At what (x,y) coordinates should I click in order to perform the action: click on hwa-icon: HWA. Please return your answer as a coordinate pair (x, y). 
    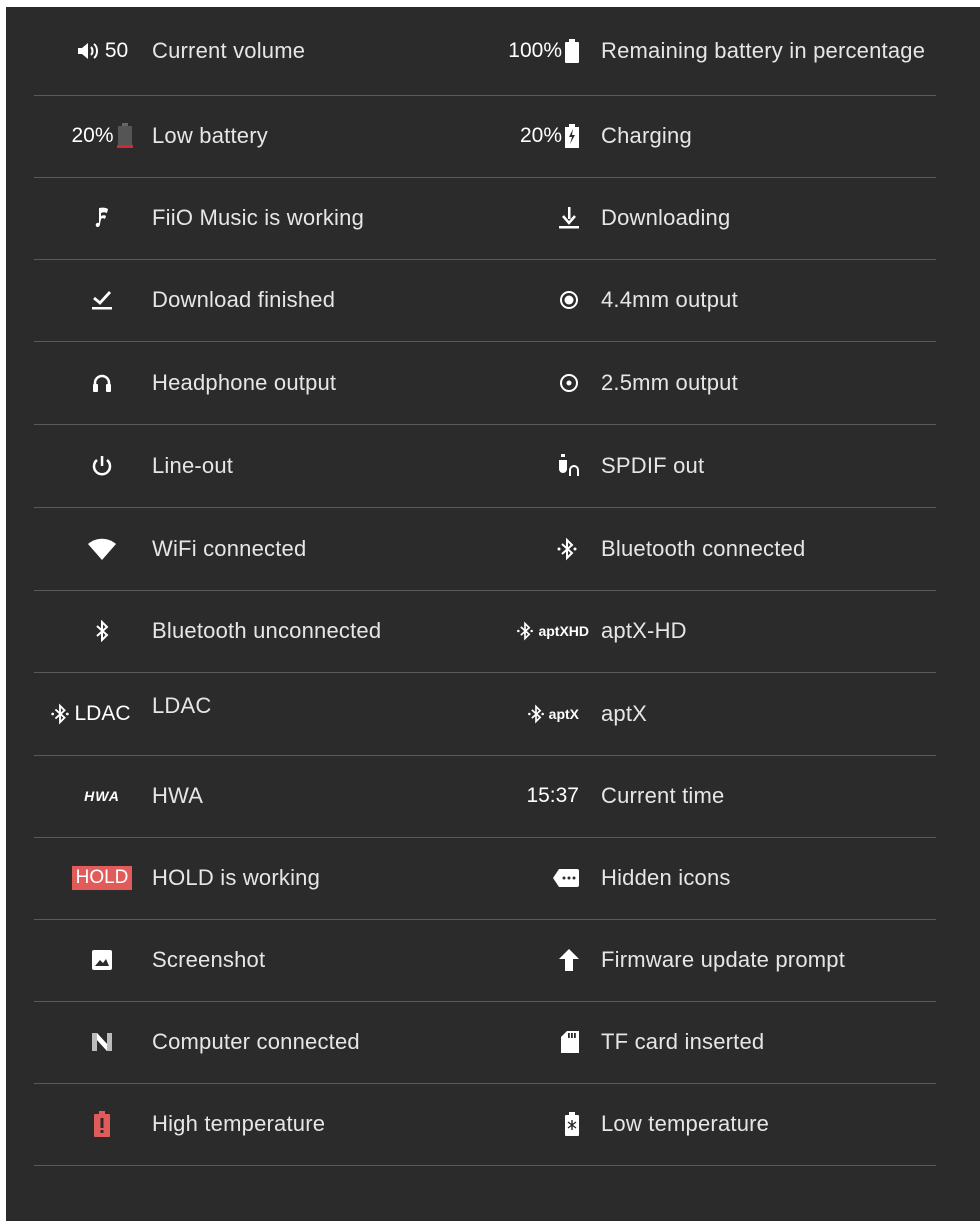
    Looking at the image, I should click on (102, 796).